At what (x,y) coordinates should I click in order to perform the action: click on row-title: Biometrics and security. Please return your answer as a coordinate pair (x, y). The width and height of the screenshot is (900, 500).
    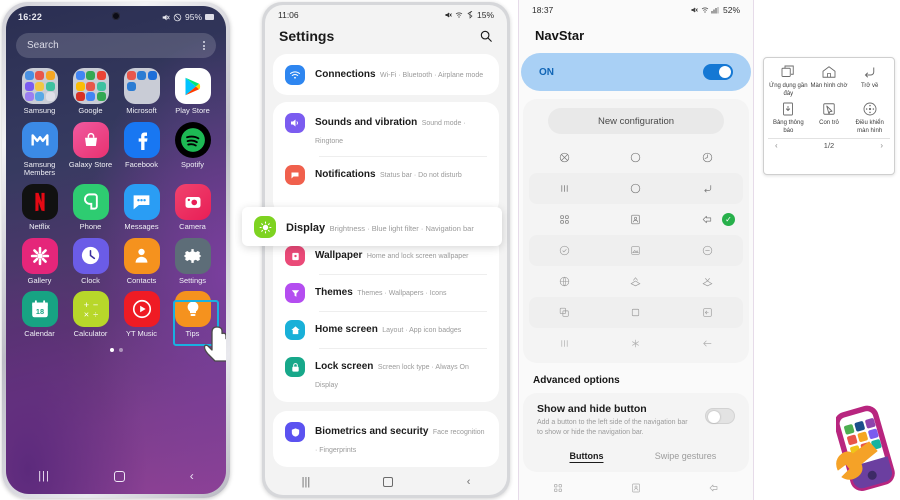
    Looking at the image, I should click on (372, 431).